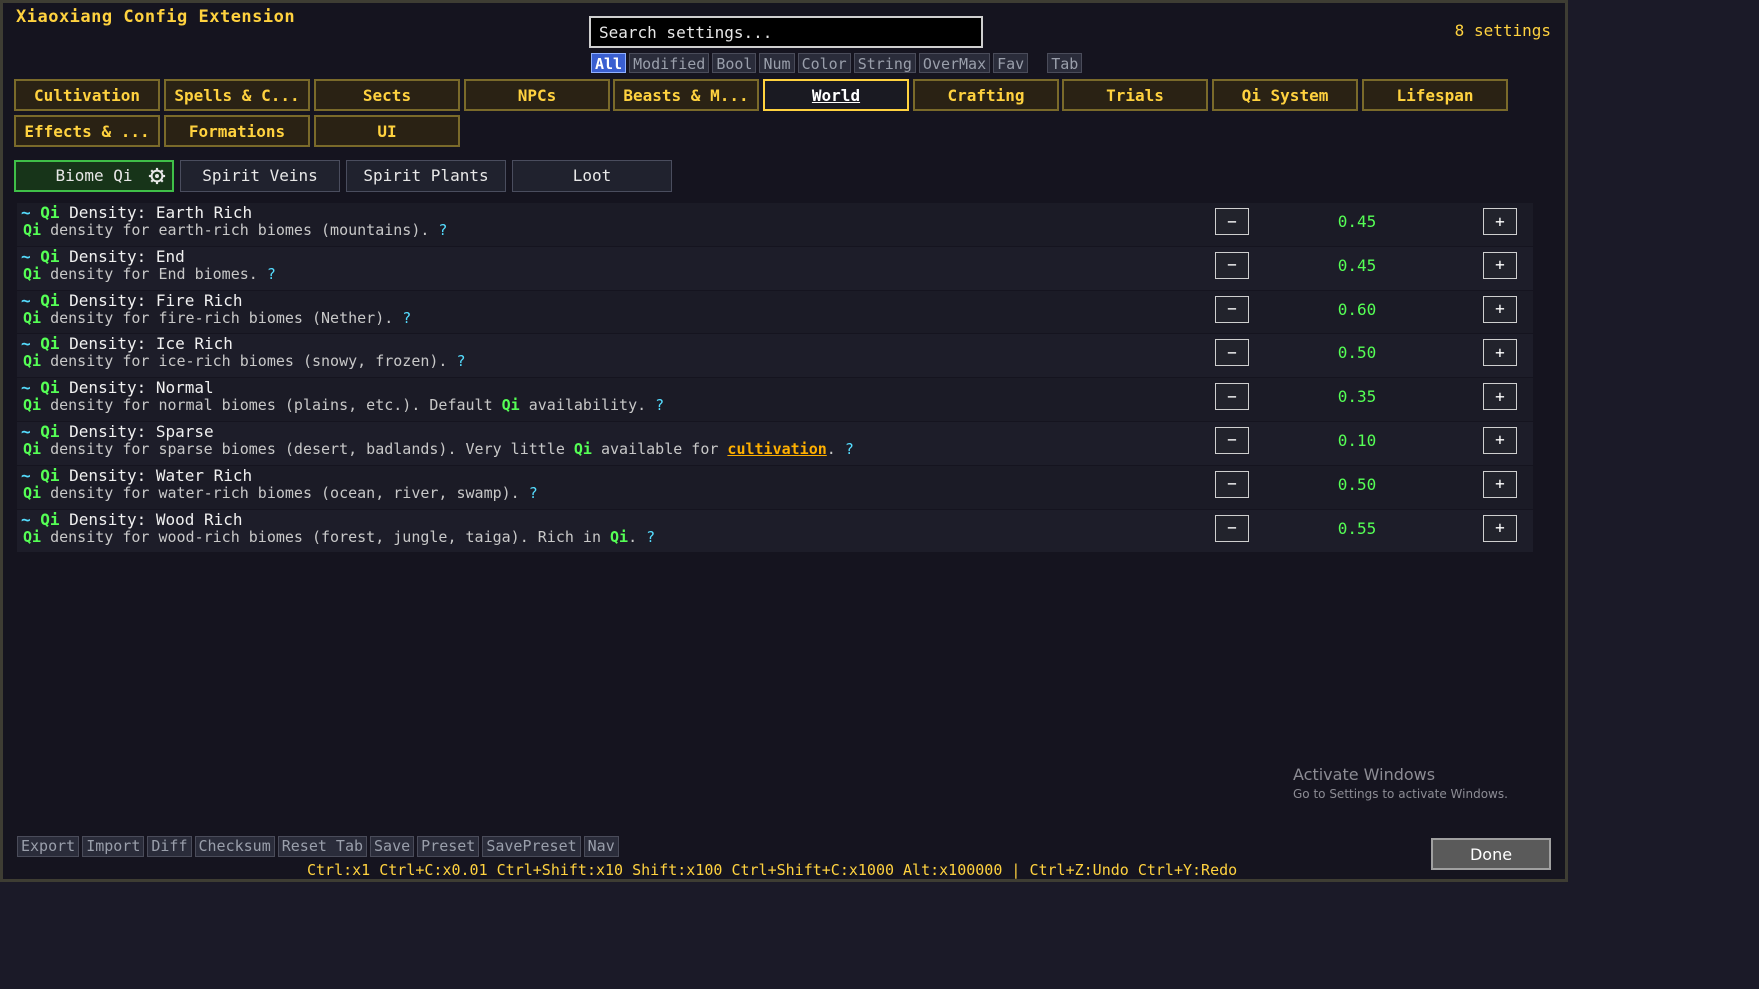  What do you see at coordinates (609, 63) in the screenshot?
I see `filter-all: All` at bounding box center [609, 63].